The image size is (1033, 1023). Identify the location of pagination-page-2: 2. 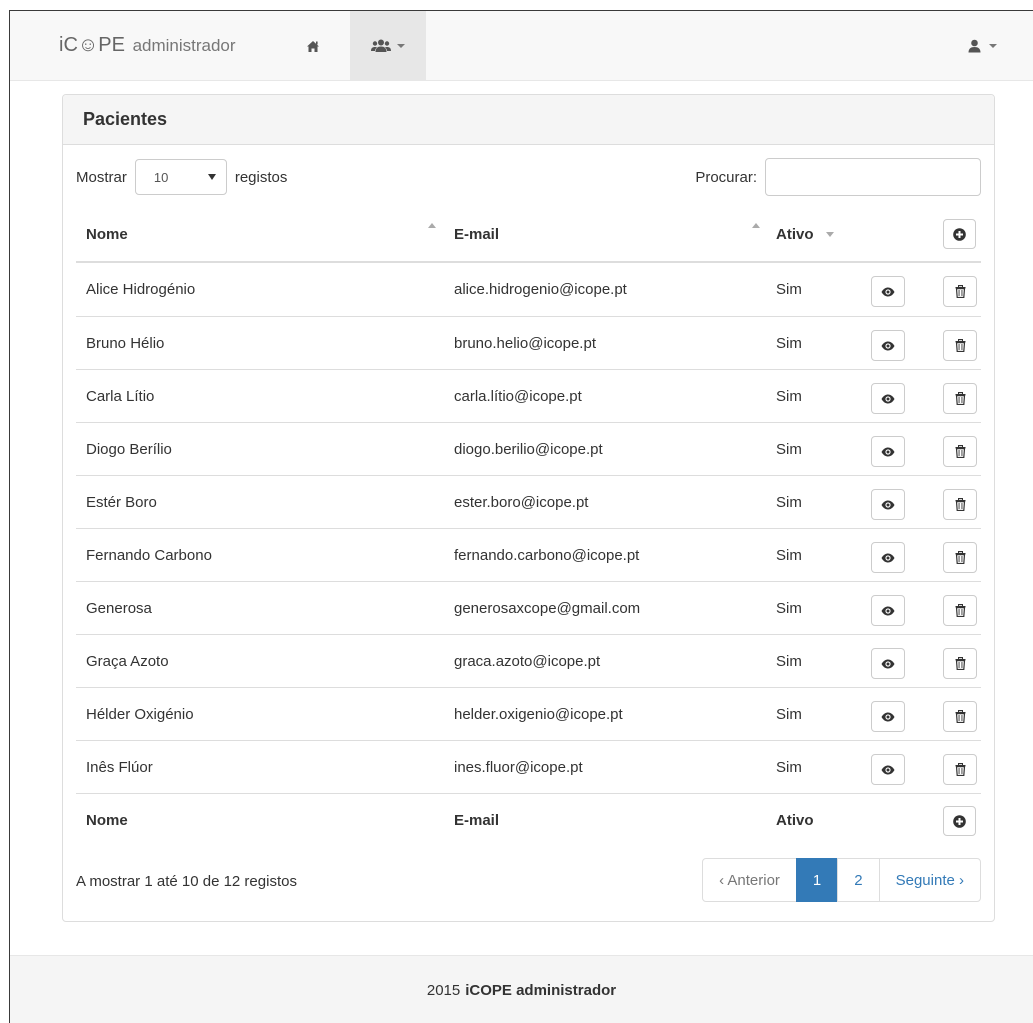
(858, 880).